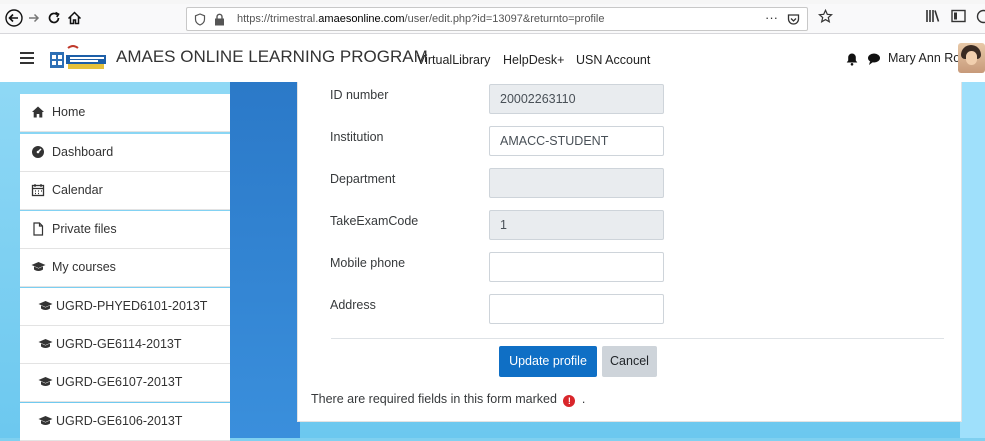 The image size is (985, 441). What do you see at coordinates (125, 191) in the screenshot?
I see `sidebar-item-calendar: Calendar` at bounding box center [125, 191].